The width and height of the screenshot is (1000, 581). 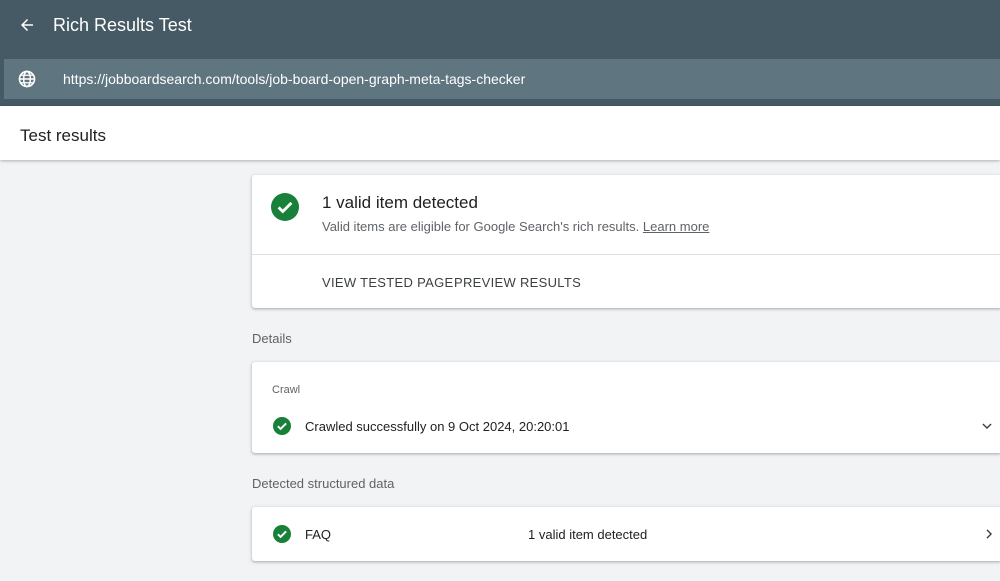 I want to click on details-section-label: Details, so click(x=272, y=338).